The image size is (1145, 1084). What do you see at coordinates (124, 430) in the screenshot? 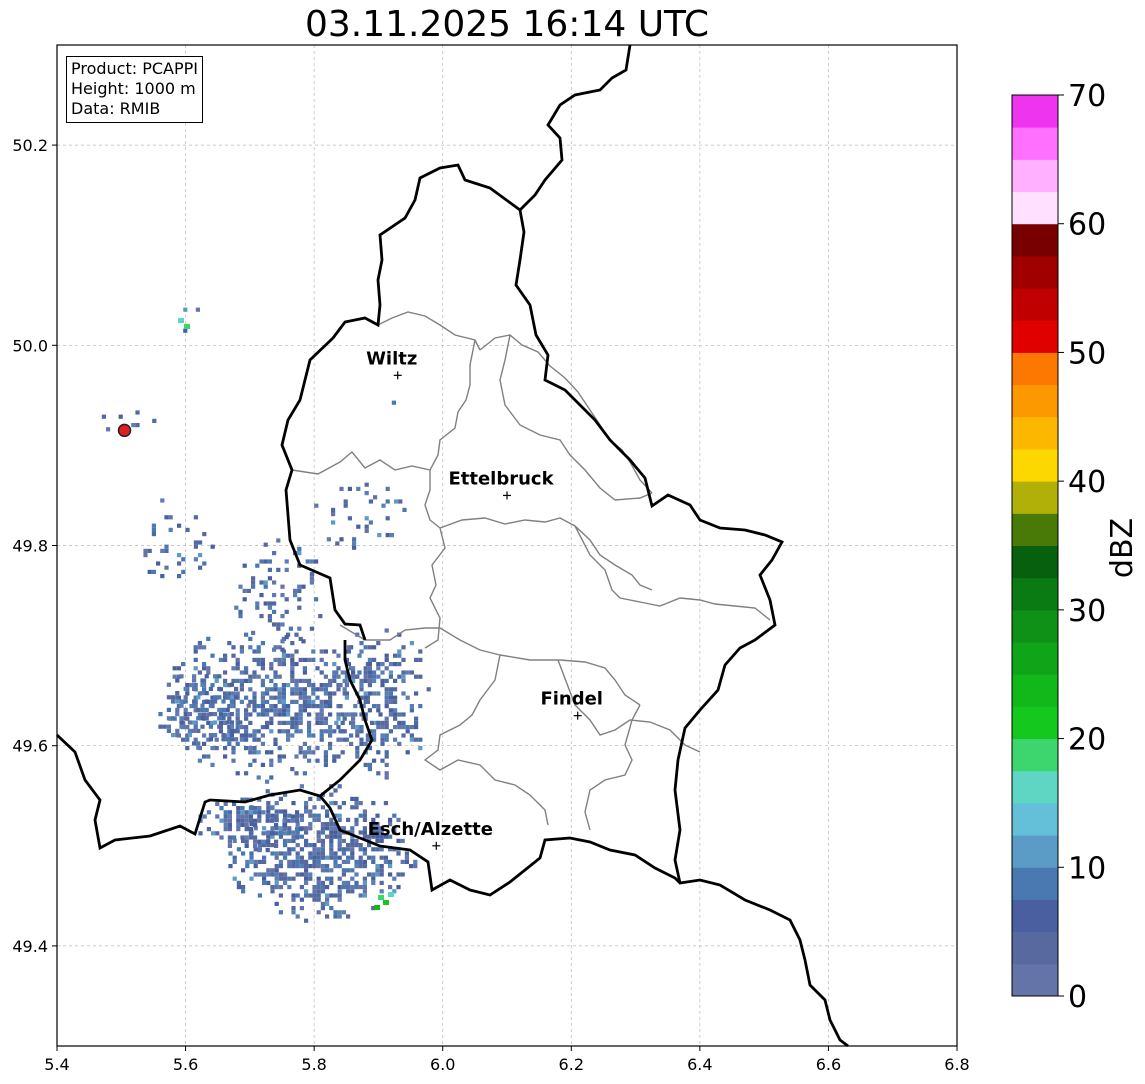
I see `radar-site-marker` at bounding box center [124, 430].